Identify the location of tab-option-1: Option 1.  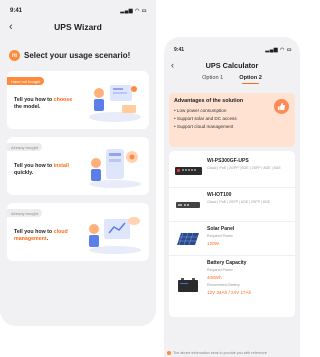
(212, 79).